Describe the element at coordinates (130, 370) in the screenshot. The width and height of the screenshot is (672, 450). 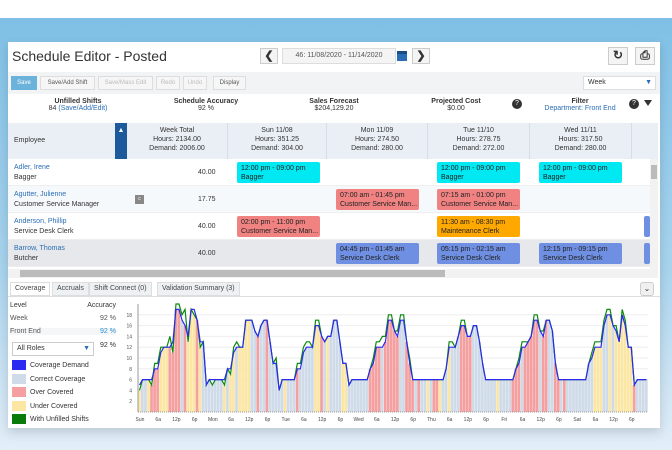
I see `y-tick-label: 8` at that location.